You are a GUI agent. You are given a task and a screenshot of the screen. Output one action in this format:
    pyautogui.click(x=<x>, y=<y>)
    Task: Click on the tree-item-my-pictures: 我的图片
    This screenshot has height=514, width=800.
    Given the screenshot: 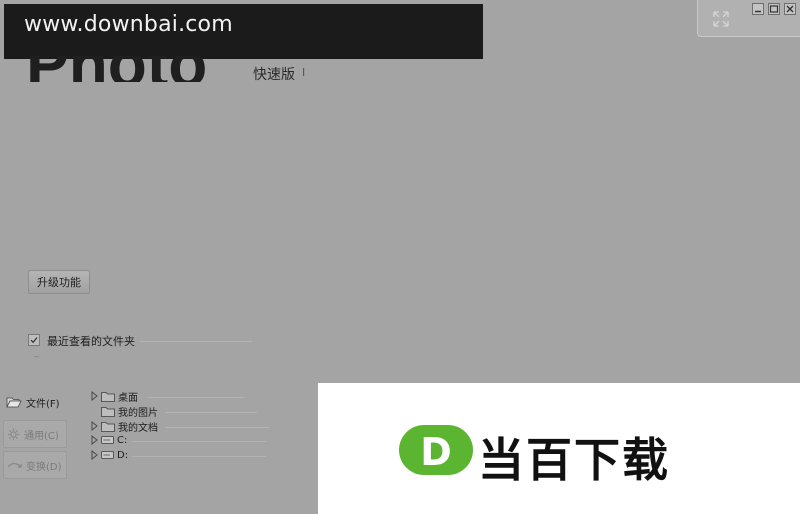 What is the action you would take?
    pyautogui.click(x=129, y=411)
    